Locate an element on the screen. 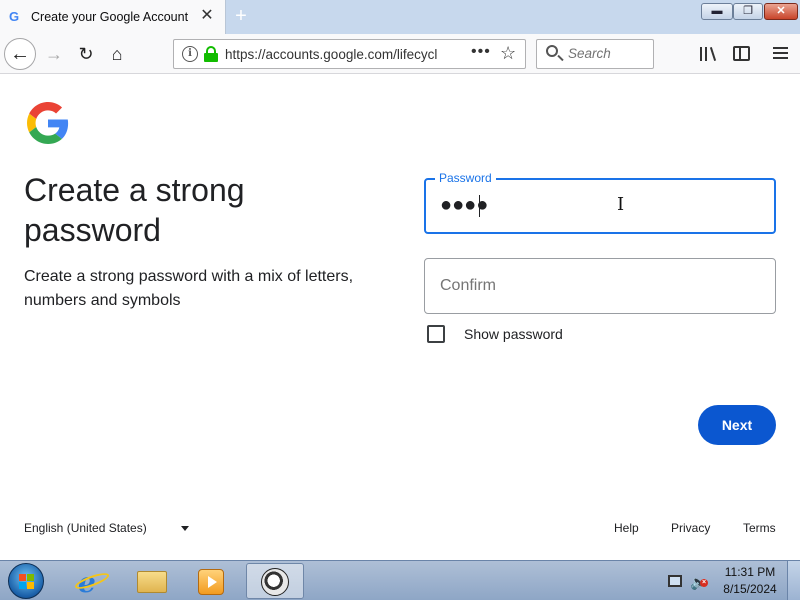 The width and height of the screenshot is (800, 600). firefox-icon is located at coordinates (275, 581).